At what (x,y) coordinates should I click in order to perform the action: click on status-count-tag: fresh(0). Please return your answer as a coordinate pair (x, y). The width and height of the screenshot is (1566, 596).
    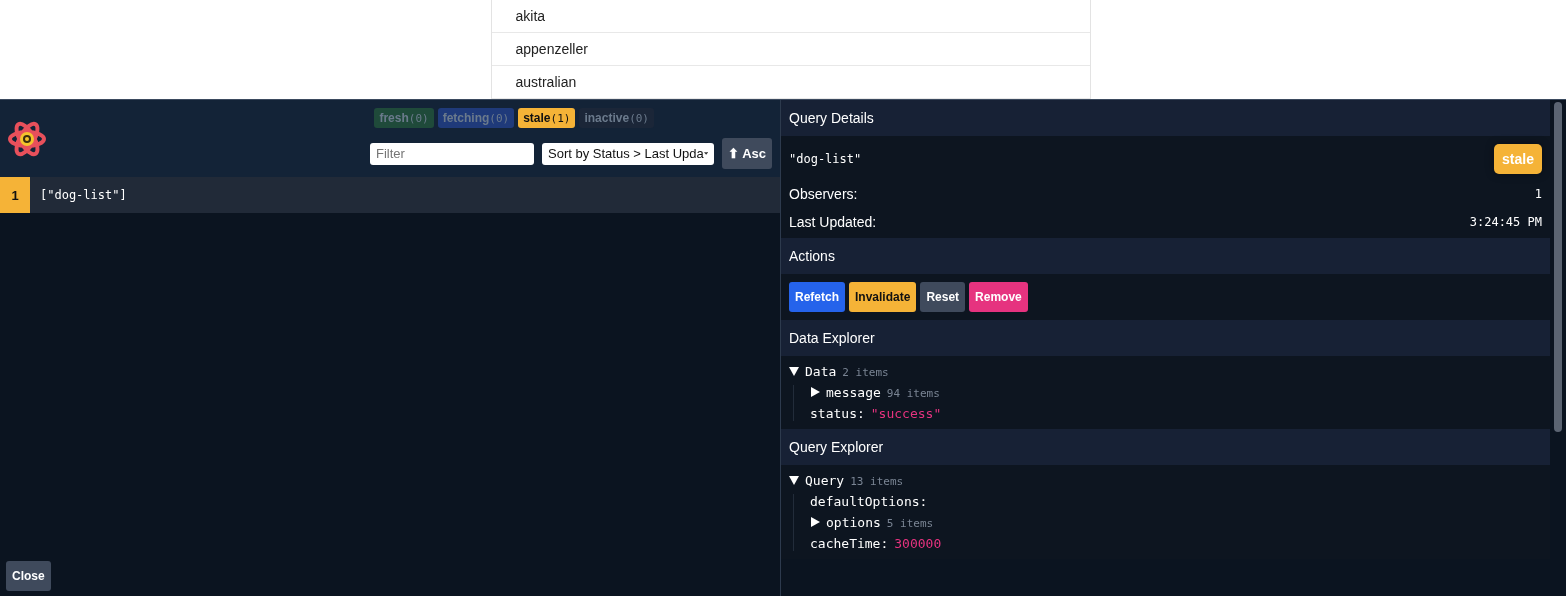
    Looking at the image, I should click on (404, 118).